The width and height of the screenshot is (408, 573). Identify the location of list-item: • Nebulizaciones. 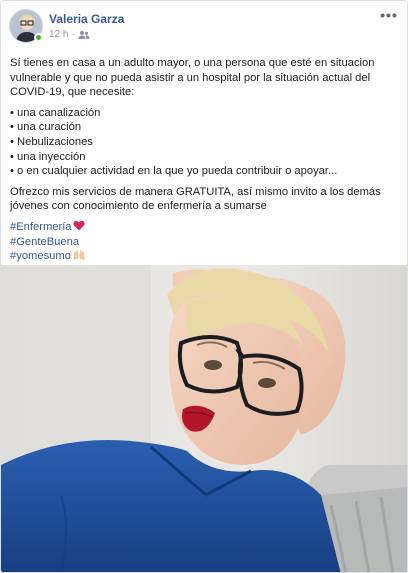
(51, 141).